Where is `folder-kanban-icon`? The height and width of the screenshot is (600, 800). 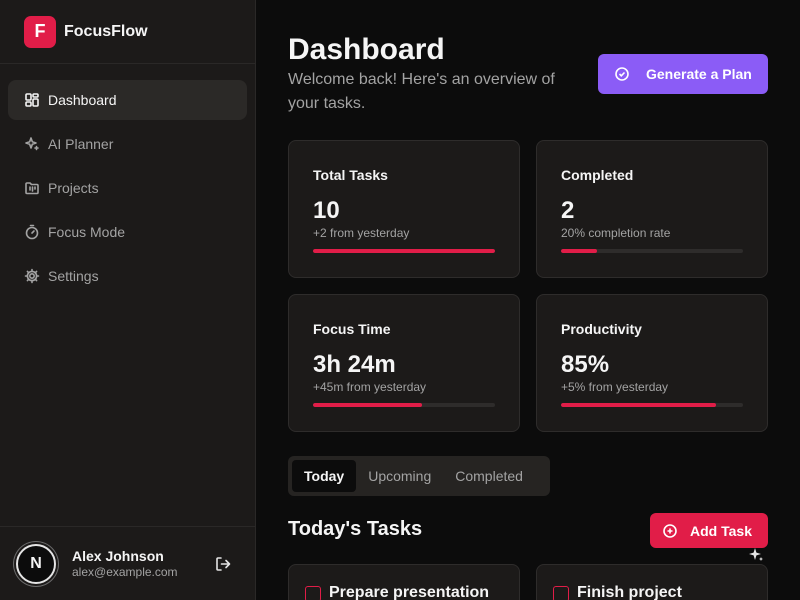
folder-kanban-icon is located at coordinates (32, 188).